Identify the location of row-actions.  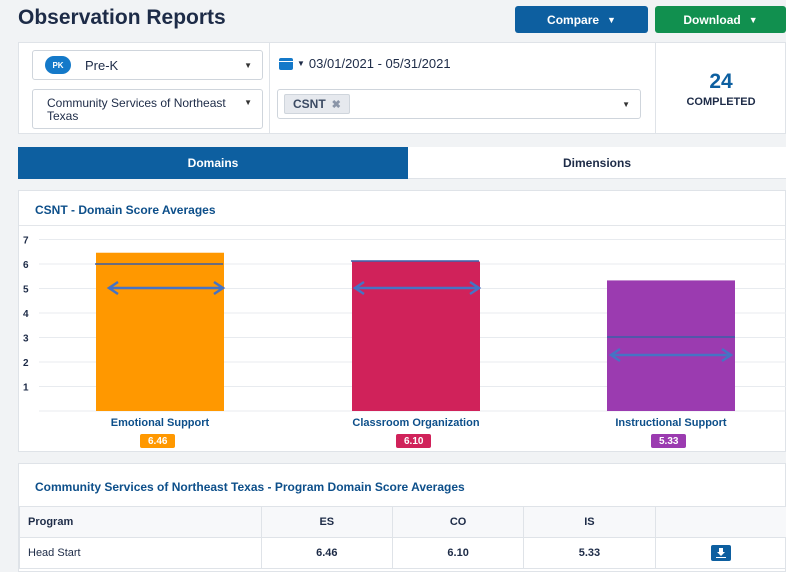
(720, 553).